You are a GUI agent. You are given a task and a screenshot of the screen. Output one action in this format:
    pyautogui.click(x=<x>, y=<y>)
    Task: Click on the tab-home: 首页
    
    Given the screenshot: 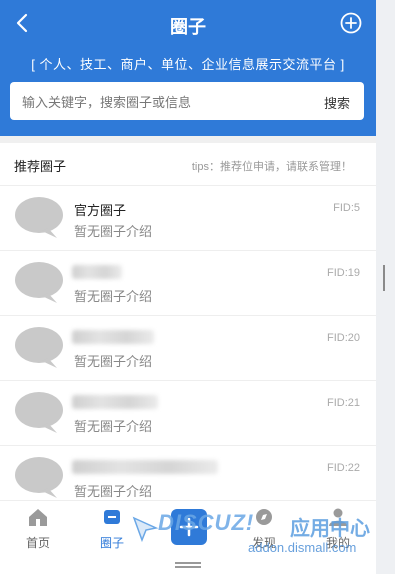 What is the action you would take?
    pyautogui.click(x=38, y=529)
    